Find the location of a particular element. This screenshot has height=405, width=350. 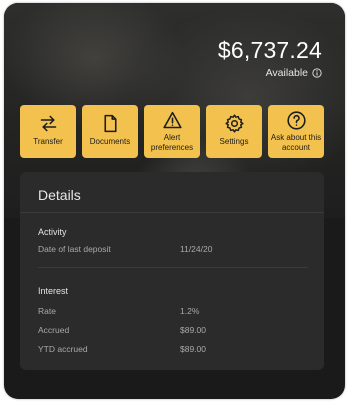

info-icon is located at coordinates (317, 73).